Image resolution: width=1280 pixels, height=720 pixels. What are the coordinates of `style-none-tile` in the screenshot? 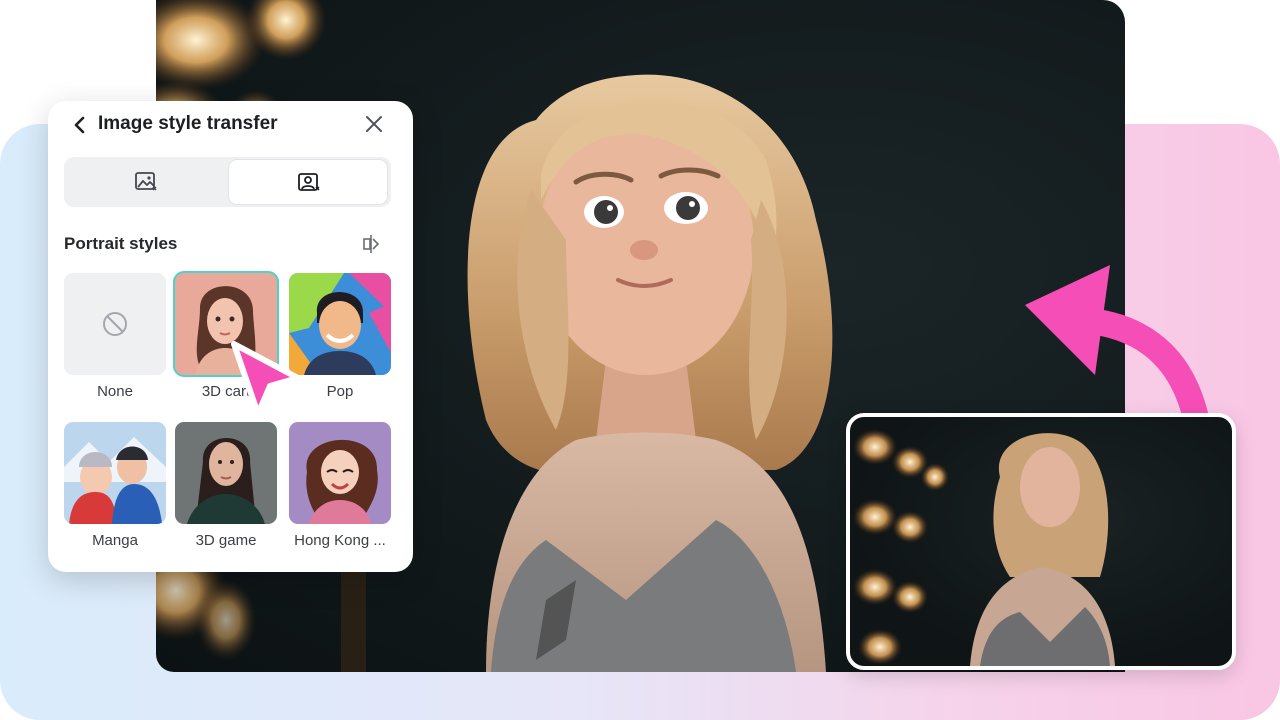 It's located at (115, 324).